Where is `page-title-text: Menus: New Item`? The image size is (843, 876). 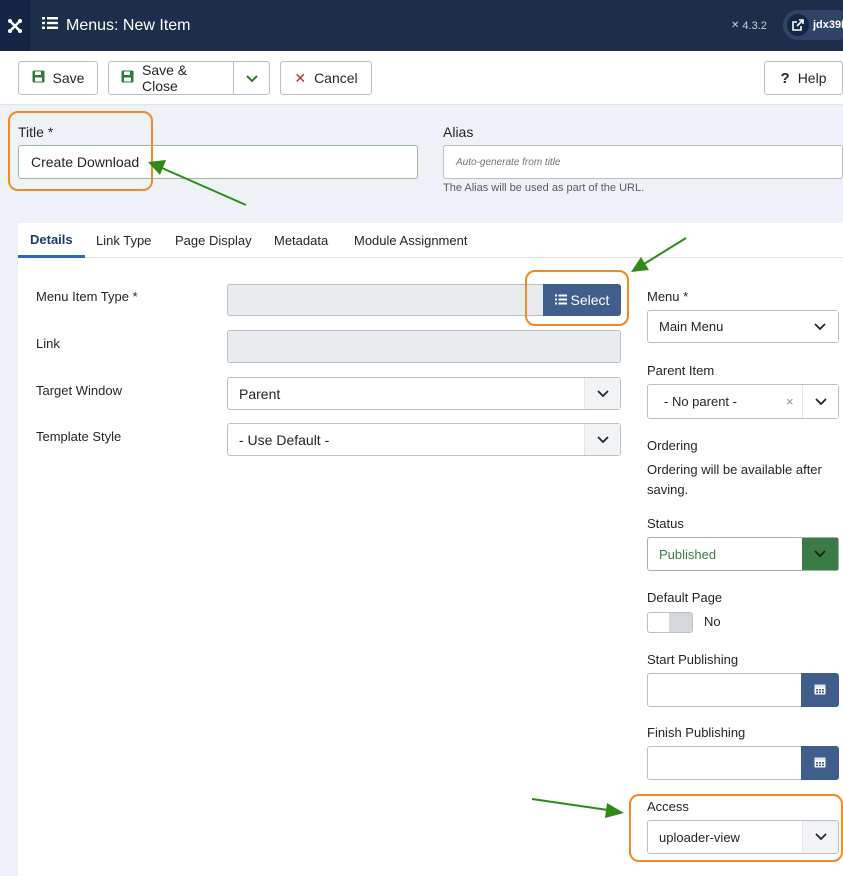
page-title-text: Menus: New Item is located at coordinates (128, 25).